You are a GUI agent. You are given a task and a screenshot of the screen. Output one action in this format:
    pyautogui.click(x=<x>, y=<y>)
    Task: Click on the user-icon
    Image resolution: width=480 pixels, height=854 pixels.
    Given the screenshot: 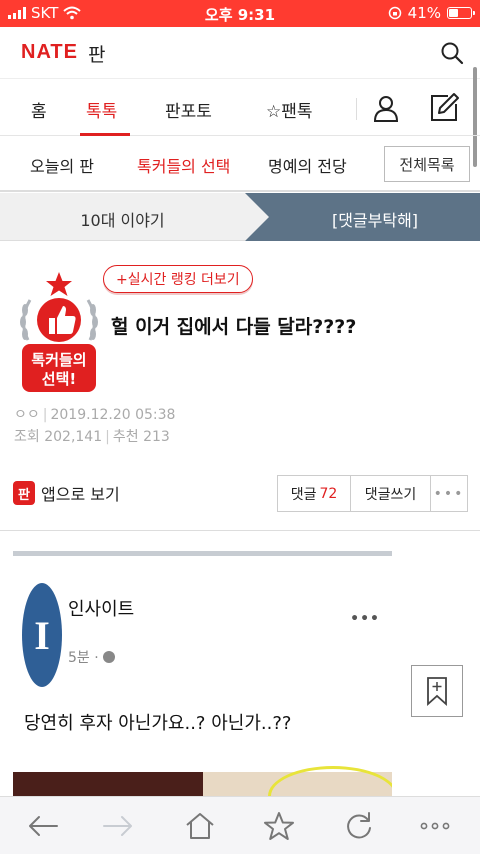 What is the action you would take?
    pyautogui.click(x=386, y=108)
    